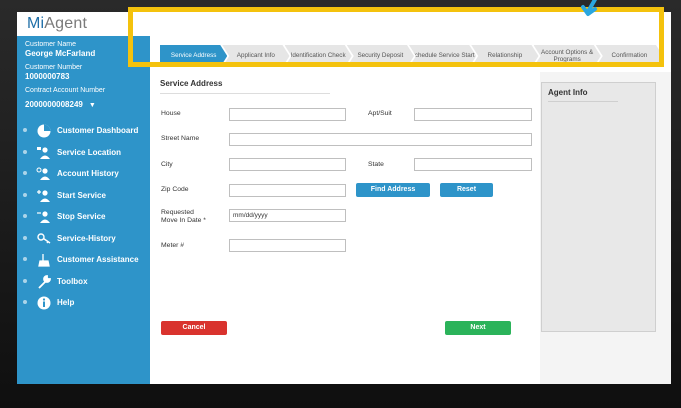  I want to click on cancel-button: Cancel, so click(194, 328).